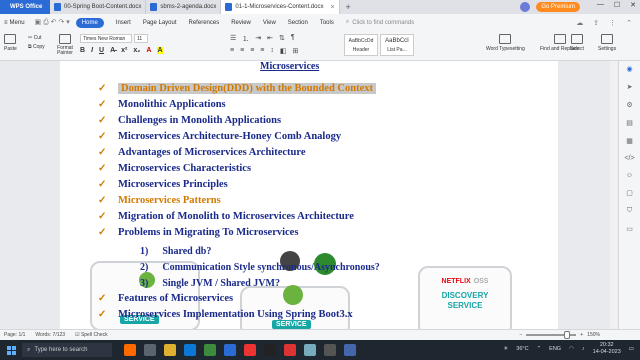 The image size is (640, 360). I want to click on taskbar-search: ⌕ Type here to search, so click(67, 350).